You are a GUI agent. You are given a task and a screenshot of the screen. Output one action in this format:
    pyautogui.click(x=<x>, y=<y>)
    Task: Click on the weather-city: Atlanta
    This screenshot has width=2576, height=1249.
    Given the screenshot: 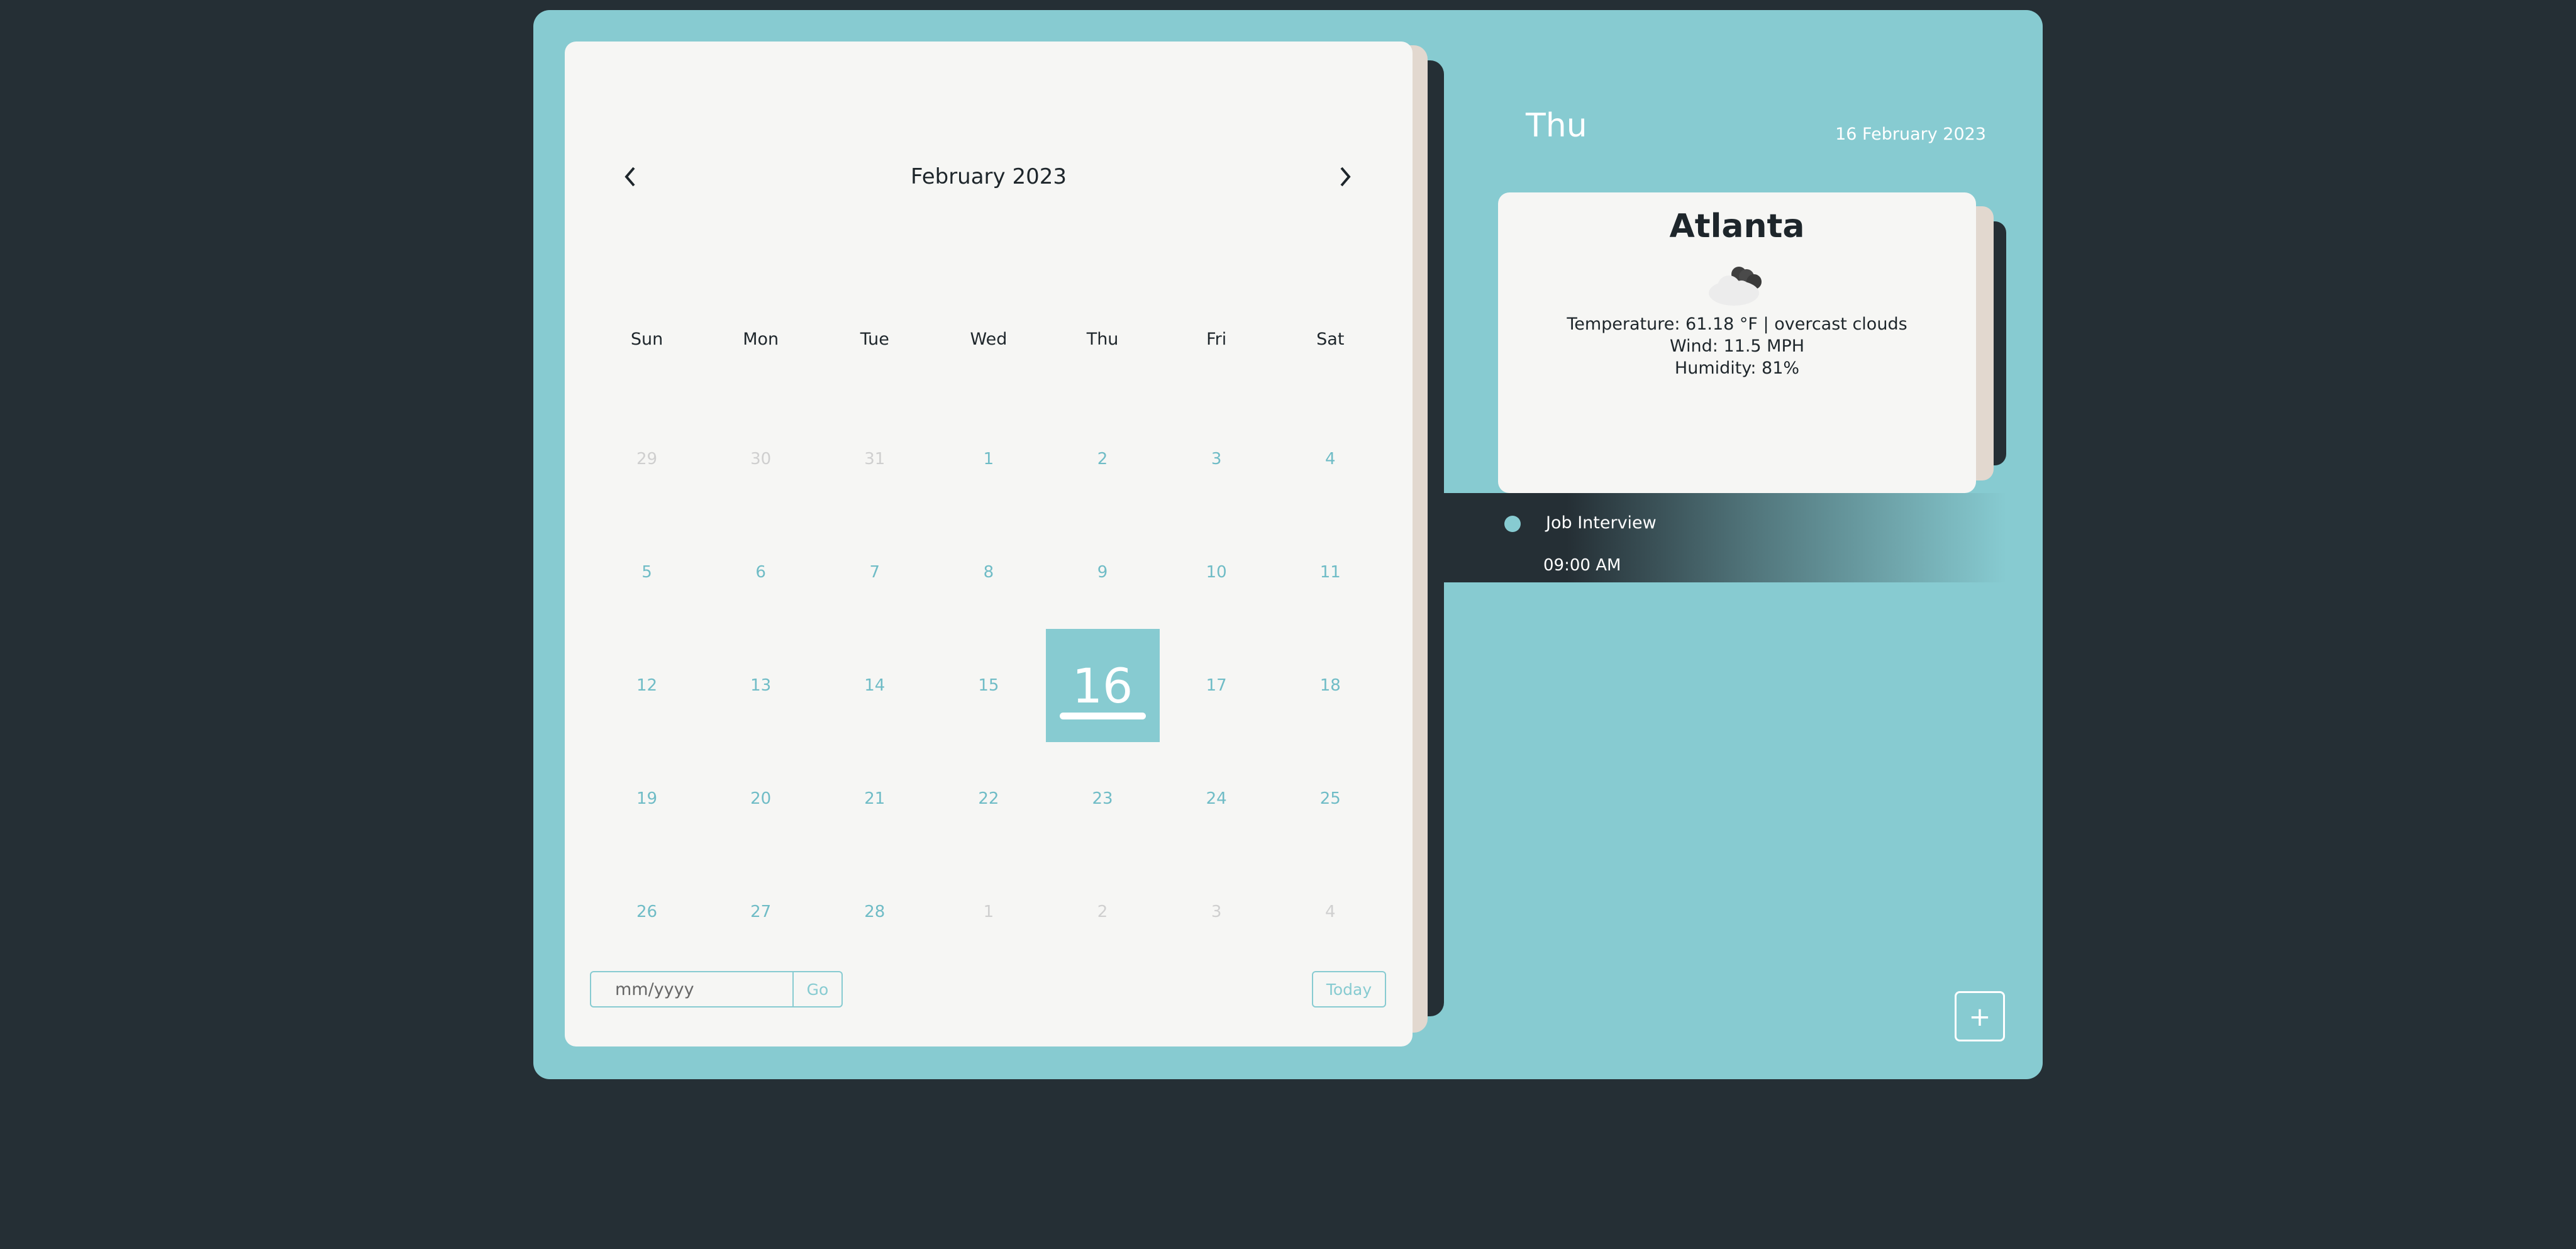 What is the action you would take?
    pyautogui.click(x=1737, y=226)
    